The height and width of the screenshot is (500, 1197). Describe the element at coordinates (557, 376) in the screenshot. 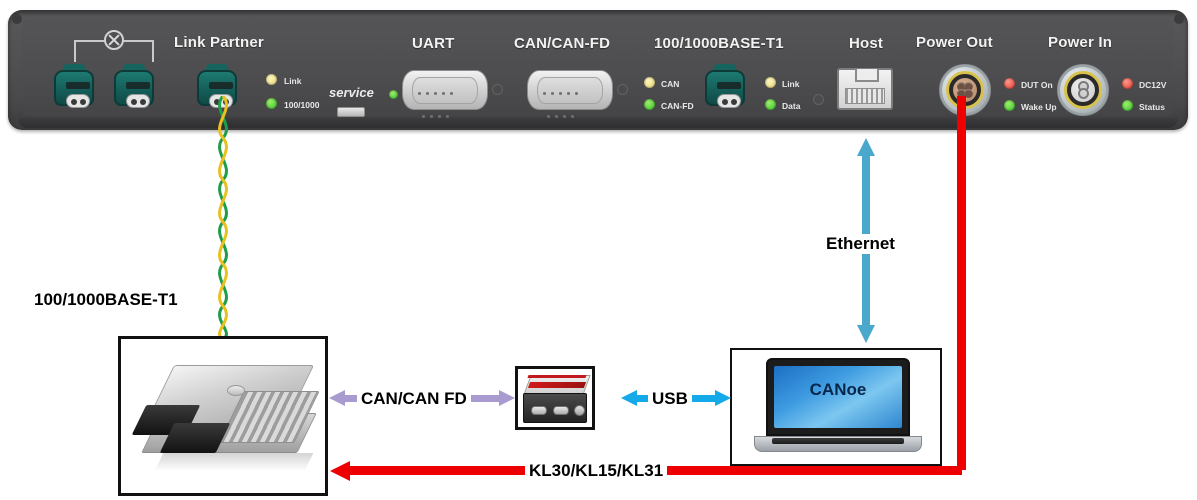

I see `canif-red-edge` at that location.